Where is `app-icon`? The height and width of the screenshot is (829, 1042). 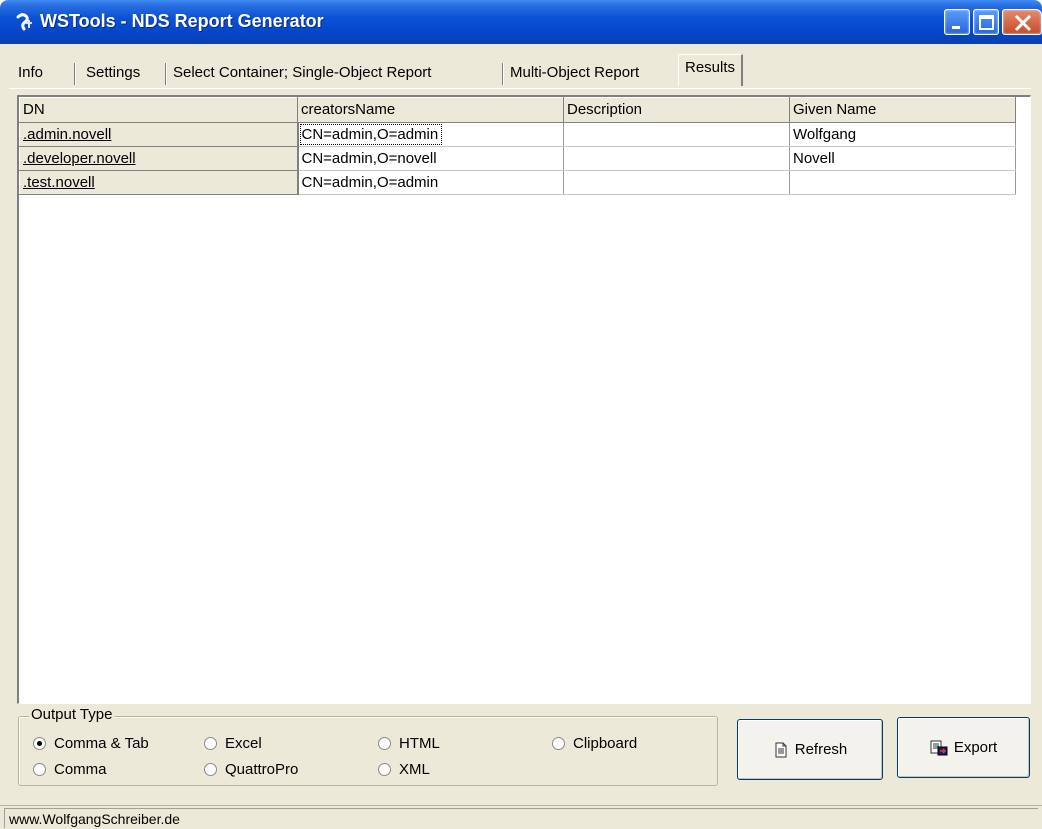
app-icon is located at coordinates (24, 22).